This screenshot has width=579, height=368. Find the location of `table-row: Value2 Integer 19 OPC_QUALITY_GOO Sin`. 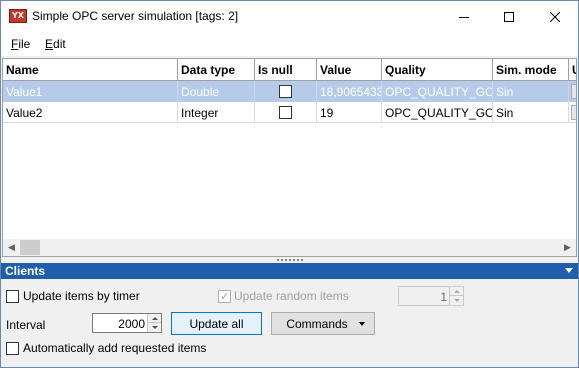

table-row: Value2 Integer 19 OPC_QUALITY_GOO Sin is located at coordinates (289, 112).